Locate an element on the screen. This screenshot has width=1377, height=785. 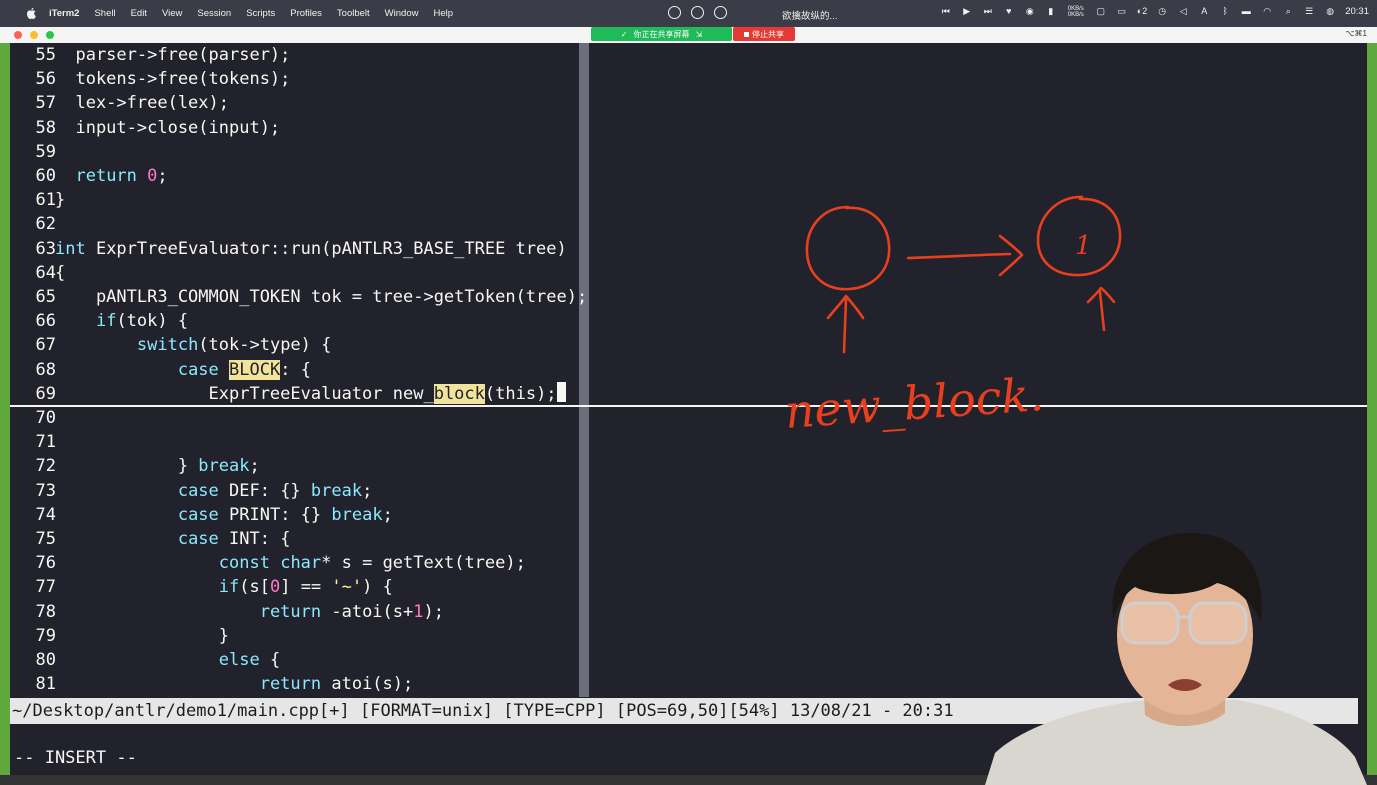
badge-count: 2 is located at coordinates (1145, 11).